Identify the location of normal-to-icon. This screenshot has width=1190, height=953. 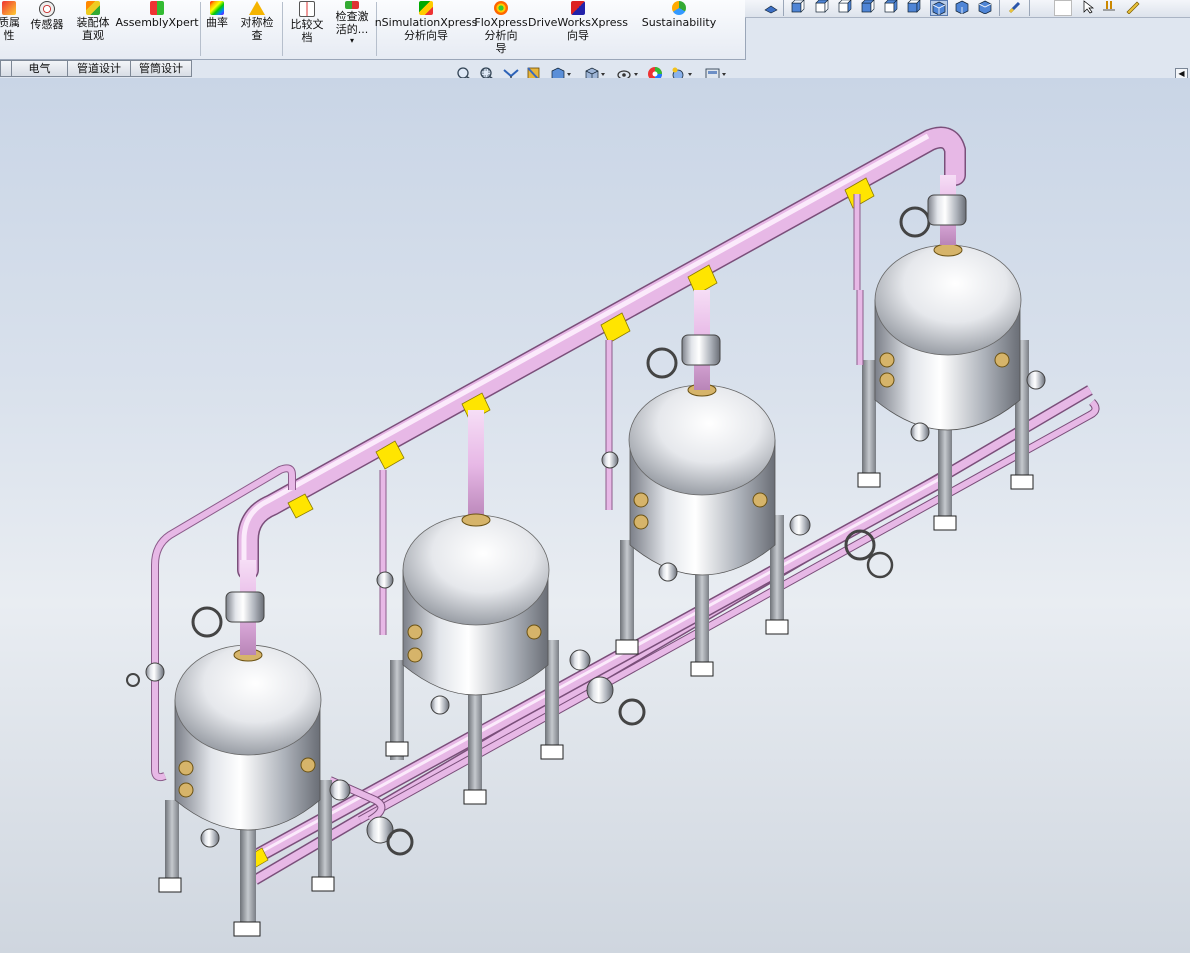
(1015, 7).